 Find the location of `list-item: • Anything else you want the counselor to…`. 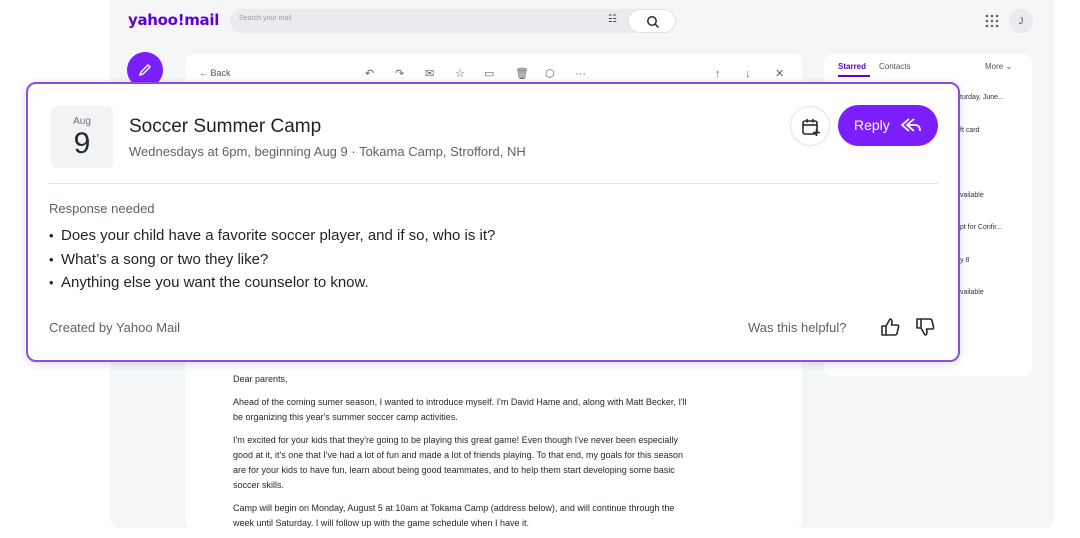

list-item: • Anything else you want the counselor to… is located at coordinates (209, 282).